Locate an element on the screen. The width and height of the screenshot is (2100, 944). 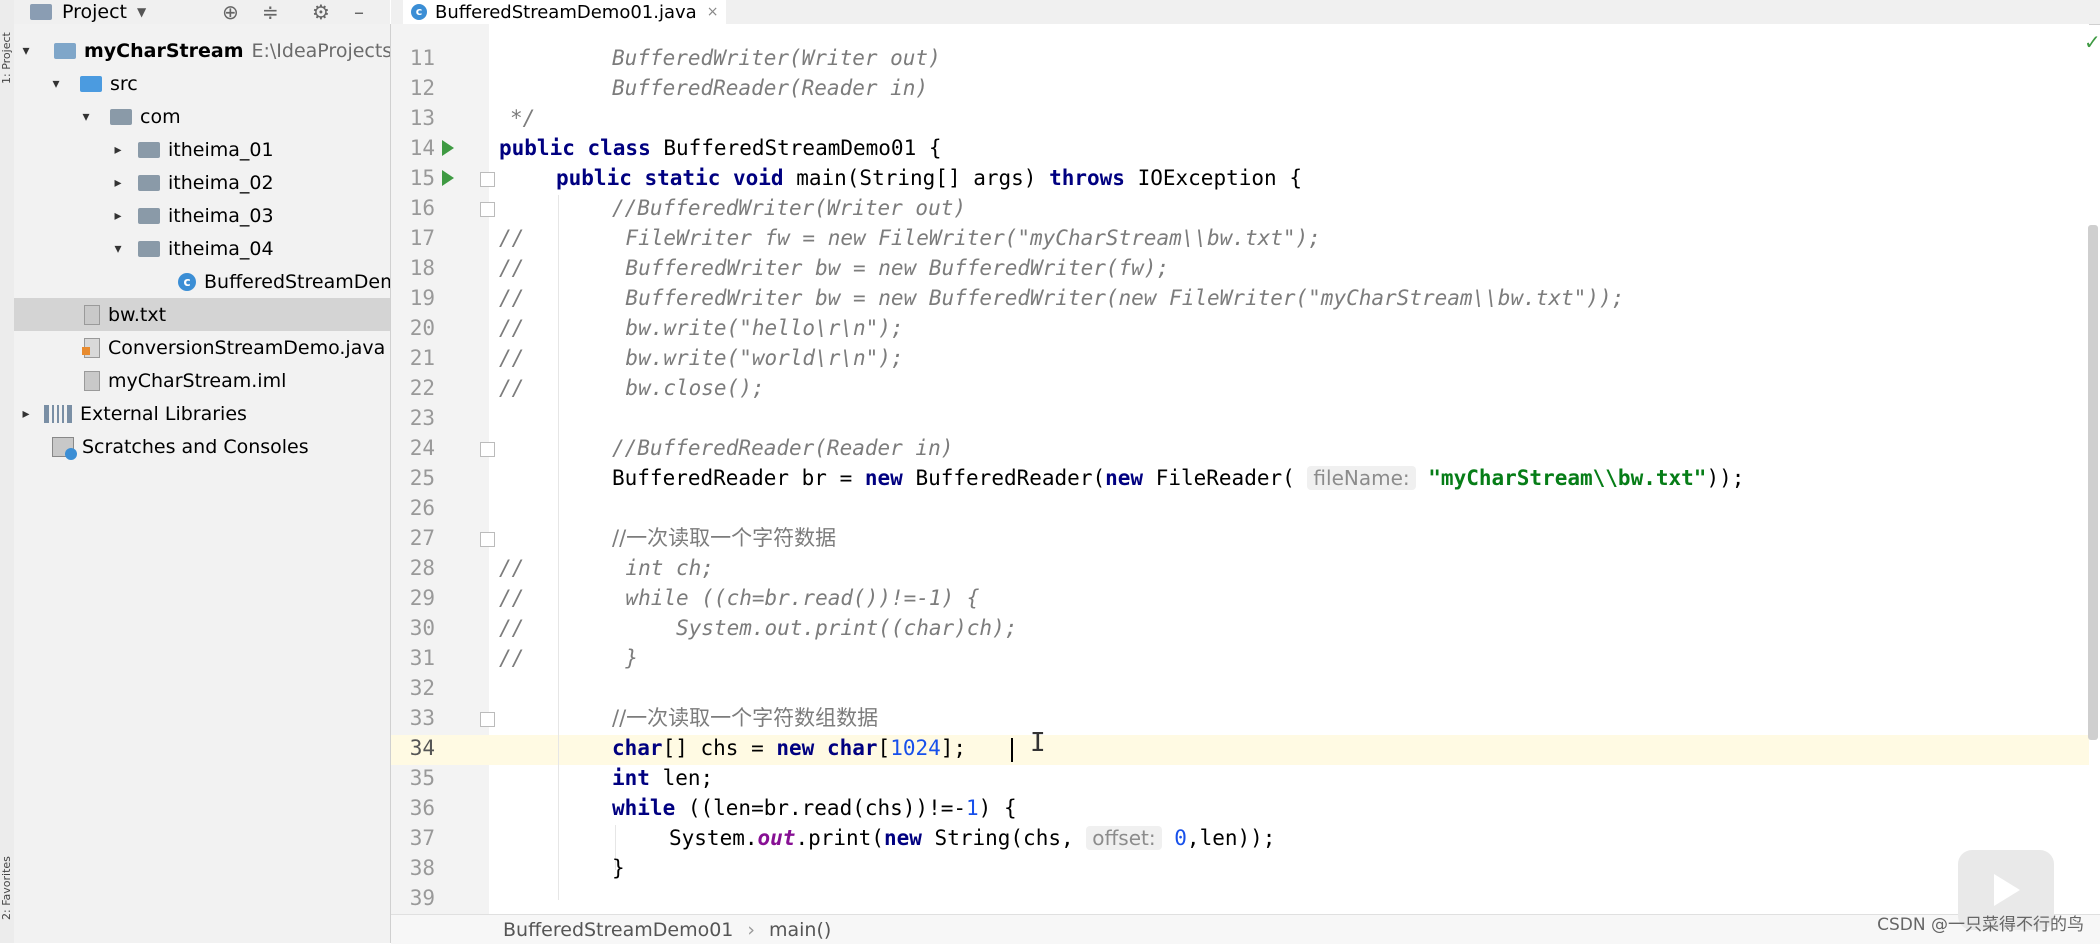
run-main-icon is located at coordinates (448, 178).